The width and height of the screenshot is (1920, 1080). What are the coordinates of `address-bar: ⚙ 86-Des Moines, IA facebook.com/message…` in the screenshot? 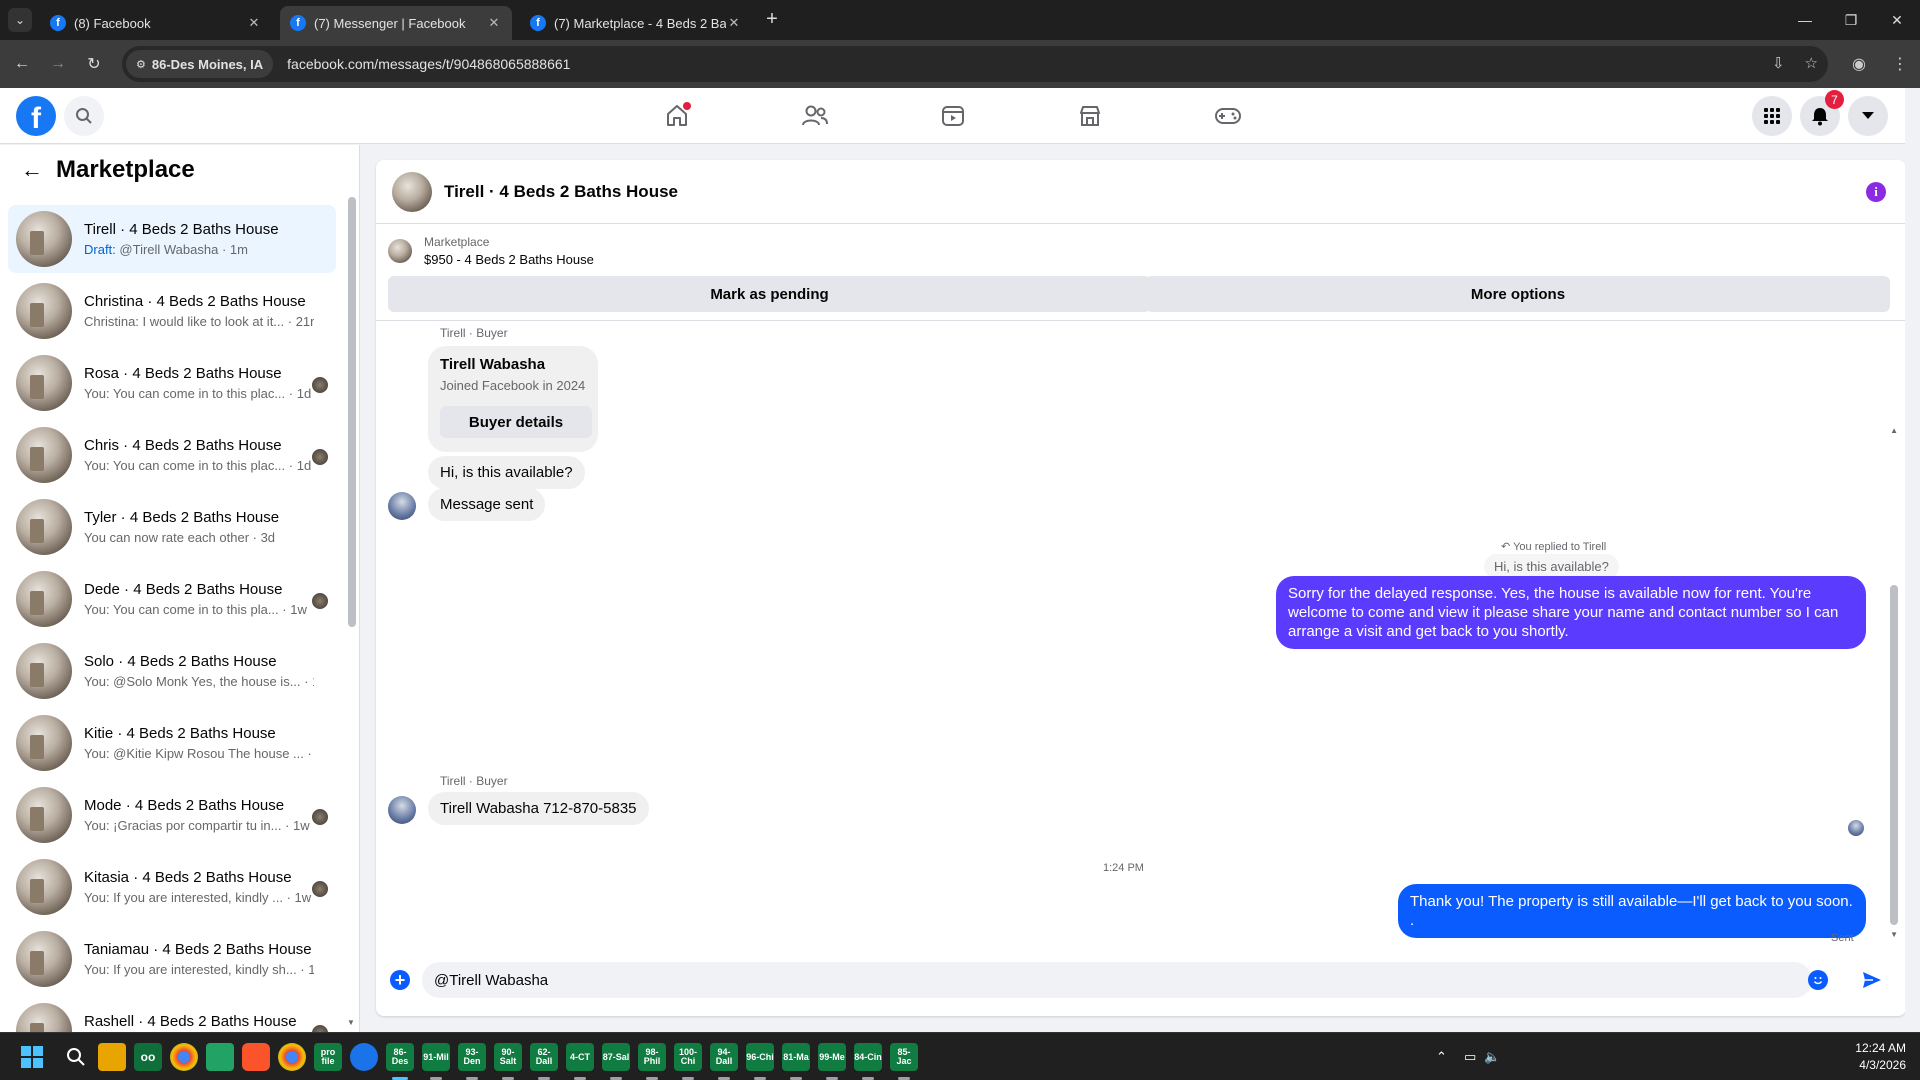 It's located at (975, 64).